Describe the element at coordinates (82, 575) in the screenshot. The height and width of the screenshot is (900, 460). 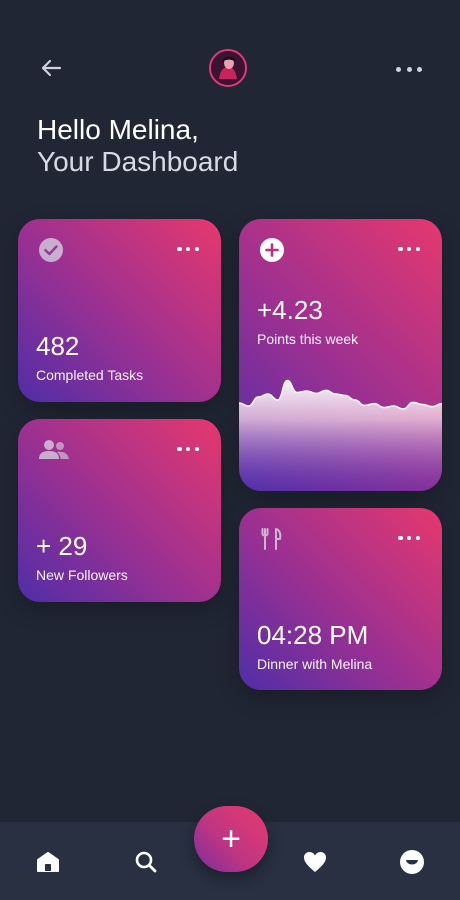
I see `followers-label: New Followers` at that location.